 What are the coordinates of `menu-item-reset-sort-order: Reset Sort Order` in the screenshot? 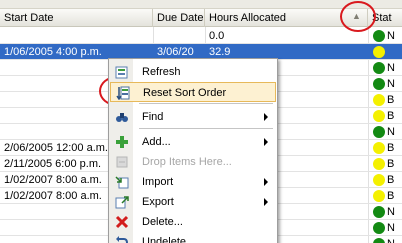 It's located at (193, 92).